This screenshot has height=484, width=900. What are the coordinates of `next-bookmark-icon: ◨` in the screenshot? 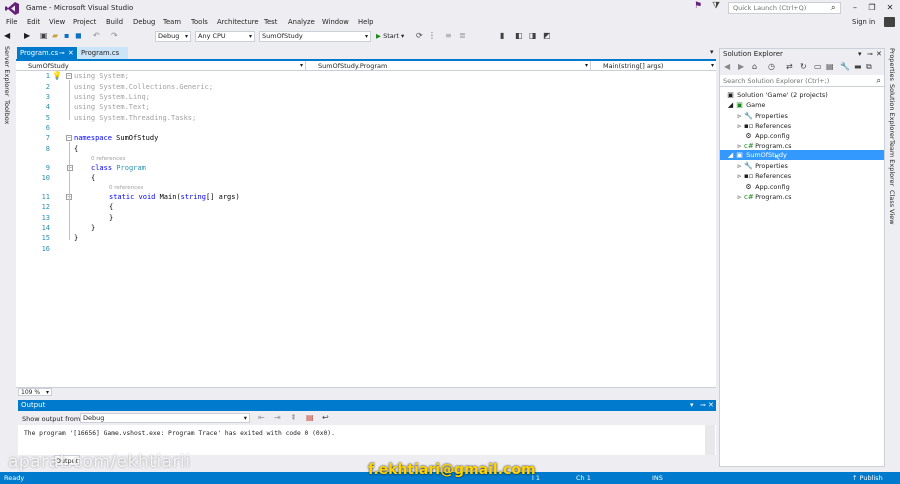 It's located at (533, 35).